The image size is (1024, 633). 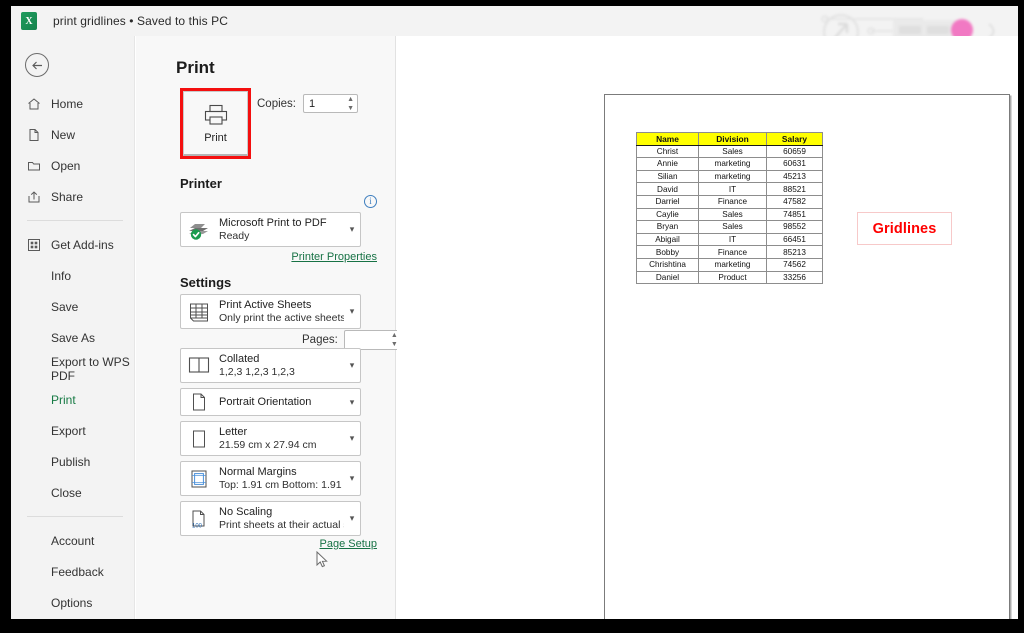 What do you see at coordinates (732, 139) in the screenshot?
I see `column-header-division: Division` at bounding box center [732, 139].